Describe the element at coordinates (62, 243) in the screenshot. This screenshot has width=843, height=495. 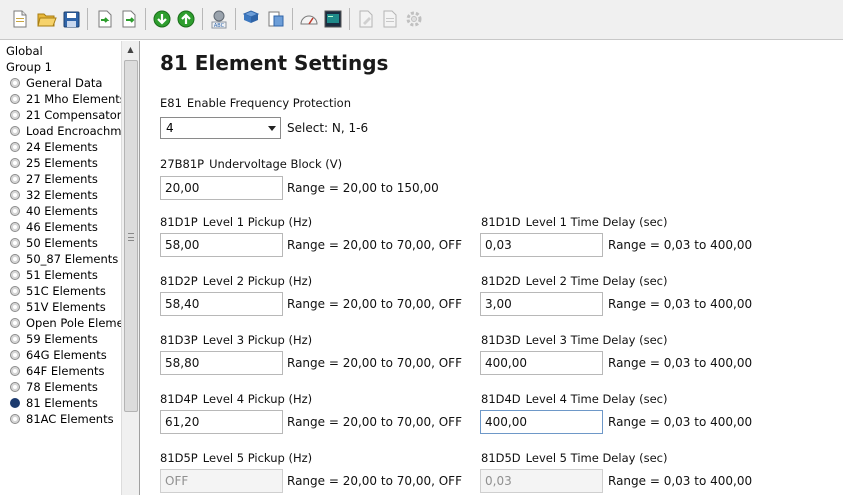
I see `tree-item-label: 50 Elements` at that location.